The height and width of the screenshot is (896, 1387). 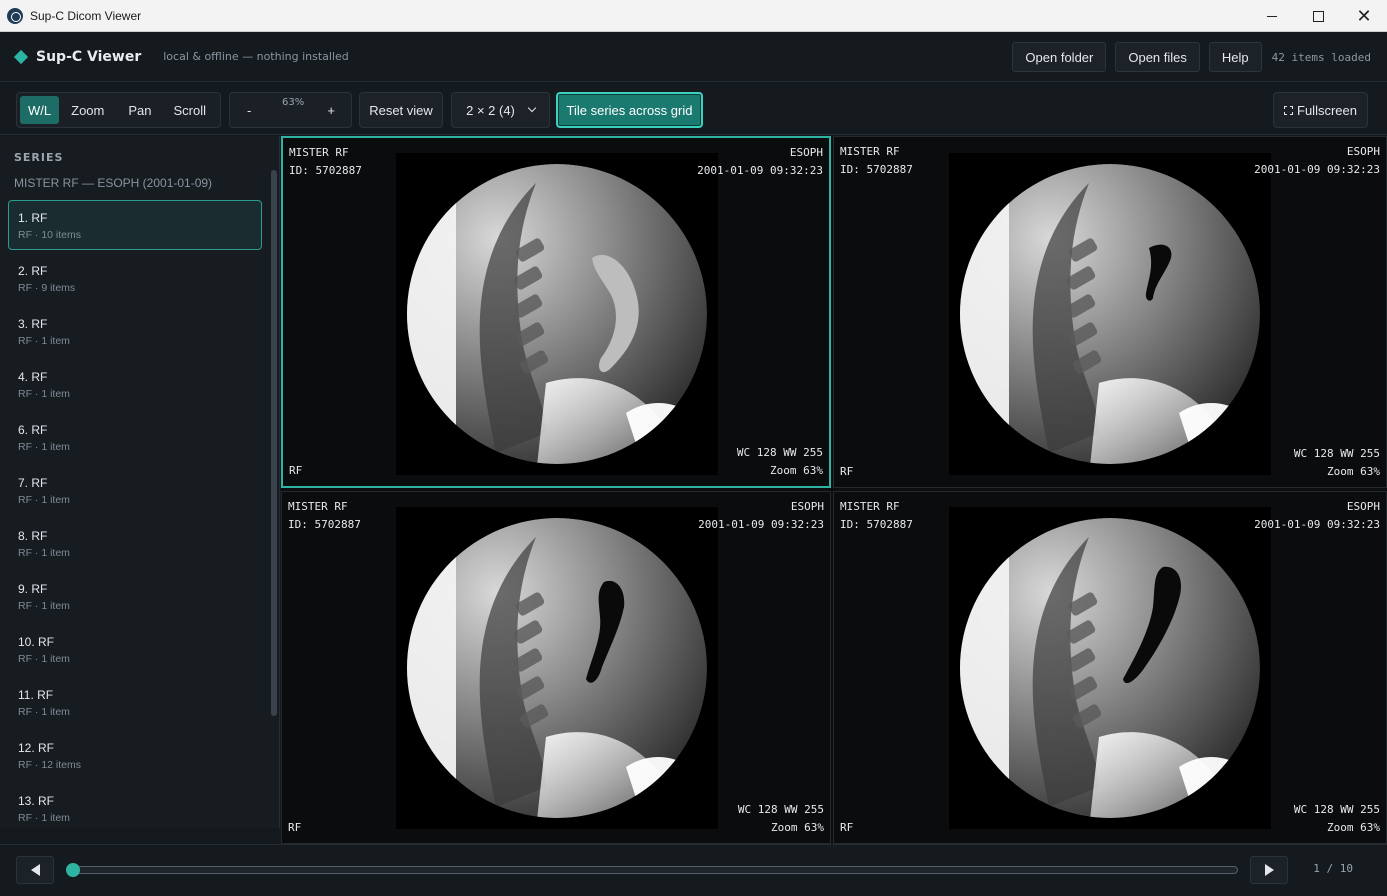 What do you see at coordinates (21, 56) in the screenshot?
I see `brand-diamond-icon` at bounding box center [21, 56].